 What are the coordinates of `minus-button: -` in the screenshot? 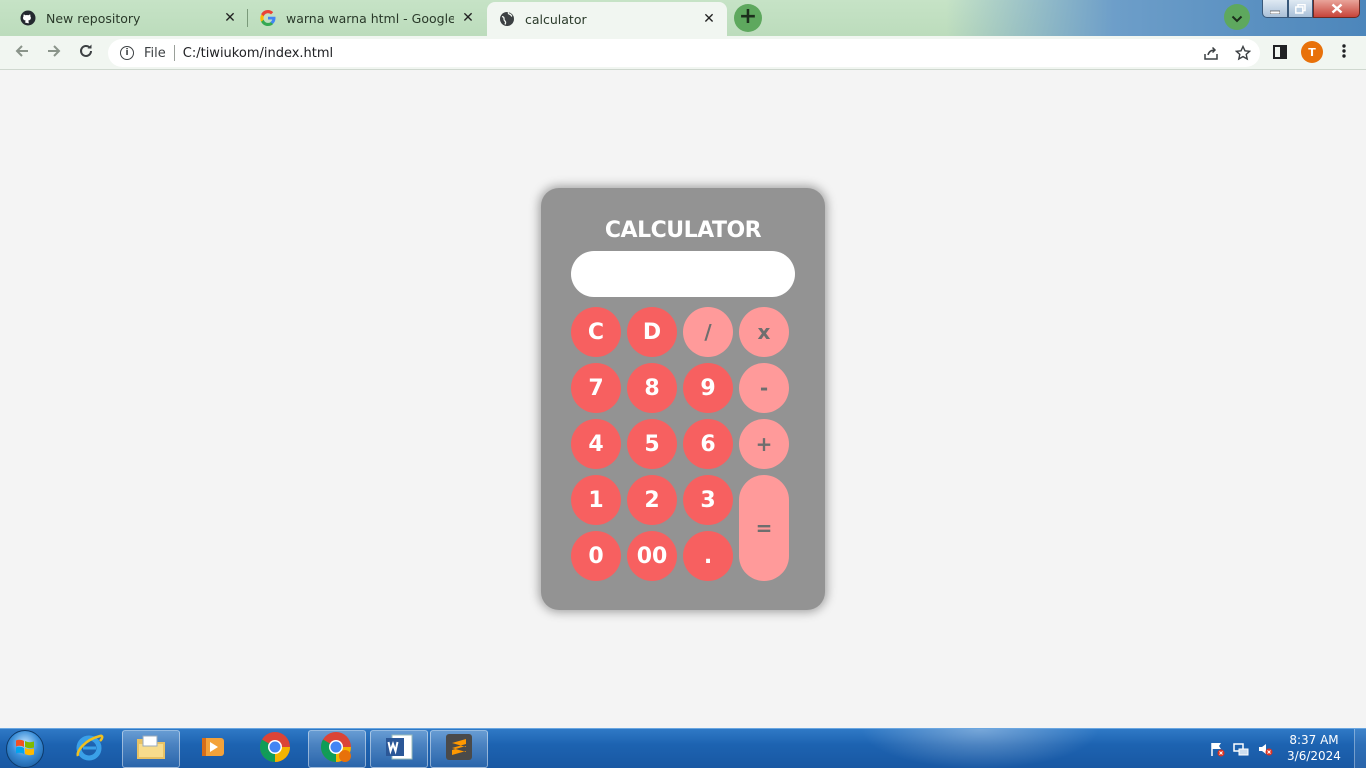 It's located at (764, 388).